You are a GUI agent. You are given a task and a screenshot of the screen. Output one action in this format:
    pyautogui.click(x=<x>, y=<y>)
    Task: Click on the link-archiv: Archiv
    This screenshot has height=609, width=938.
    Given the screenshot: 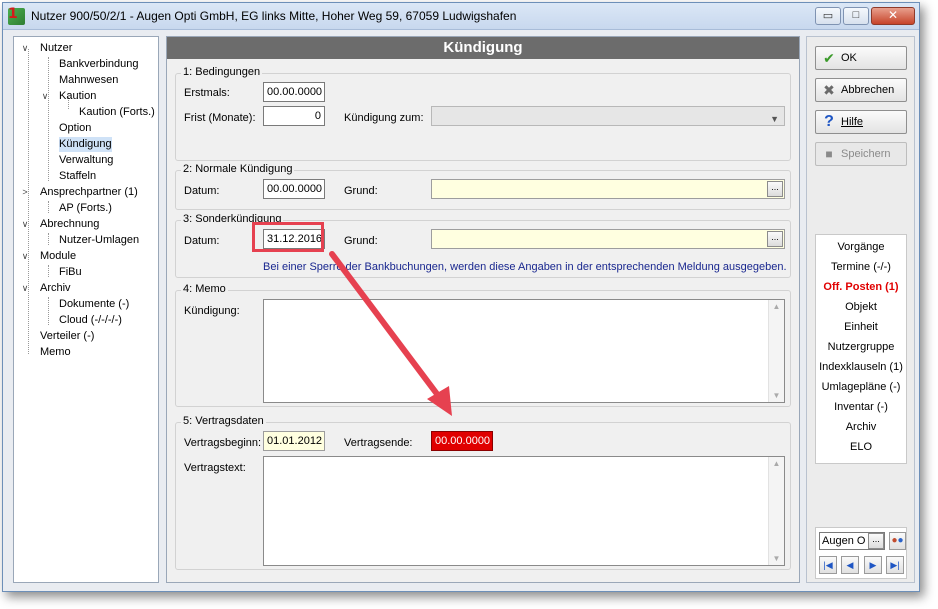 What is the action you would take?
    pyautogui.click(x=861, y=427)
    